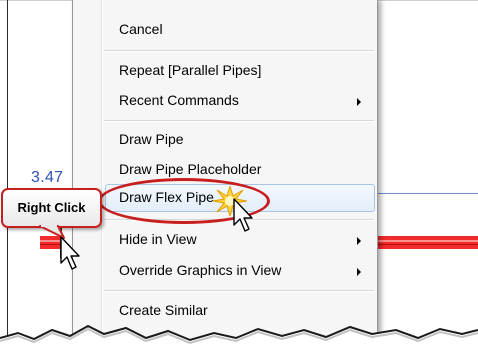 This screenshot has width=478, height=352. Describe the element at coordinates (51, 208) in the screenshot. I see `right-click-callout: Right Click` at that location.